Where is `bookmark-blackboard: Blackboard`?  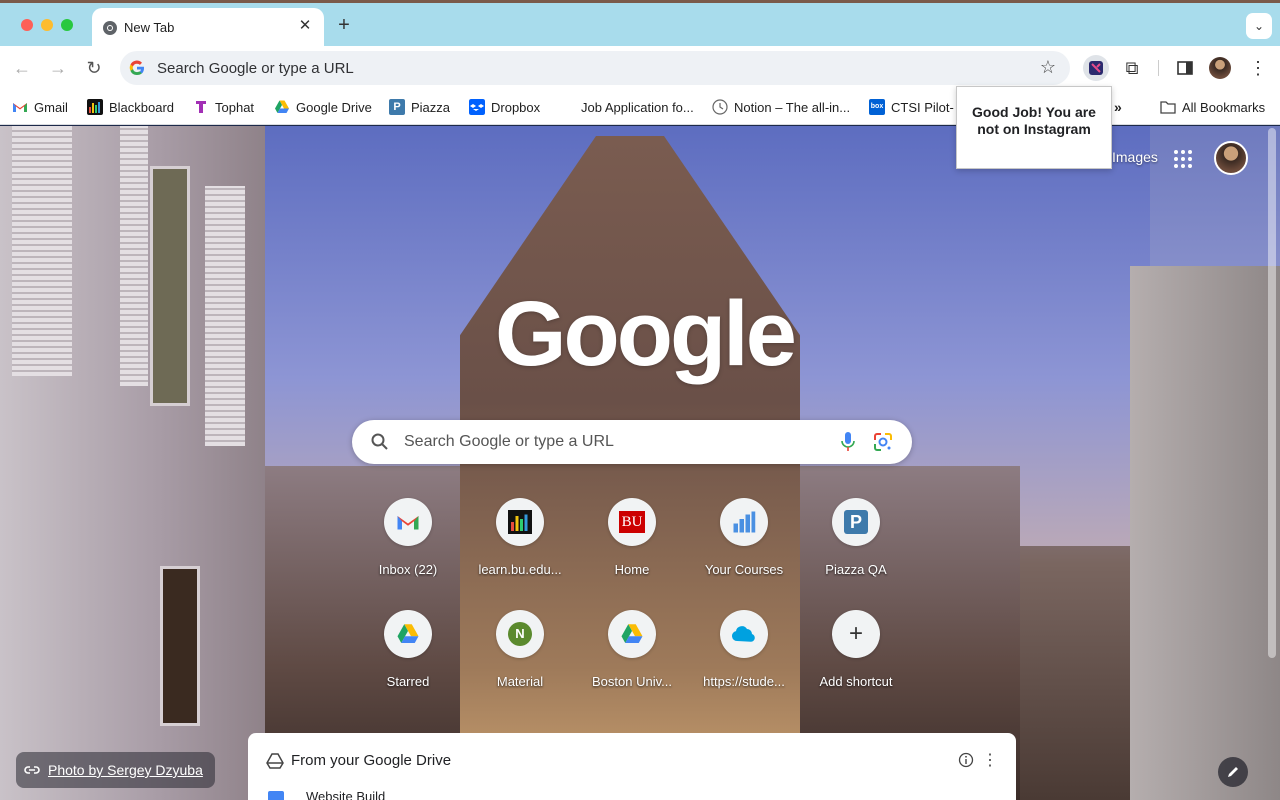 bookmark-blackboard: Blackboard is located at coordinates (130, 107).